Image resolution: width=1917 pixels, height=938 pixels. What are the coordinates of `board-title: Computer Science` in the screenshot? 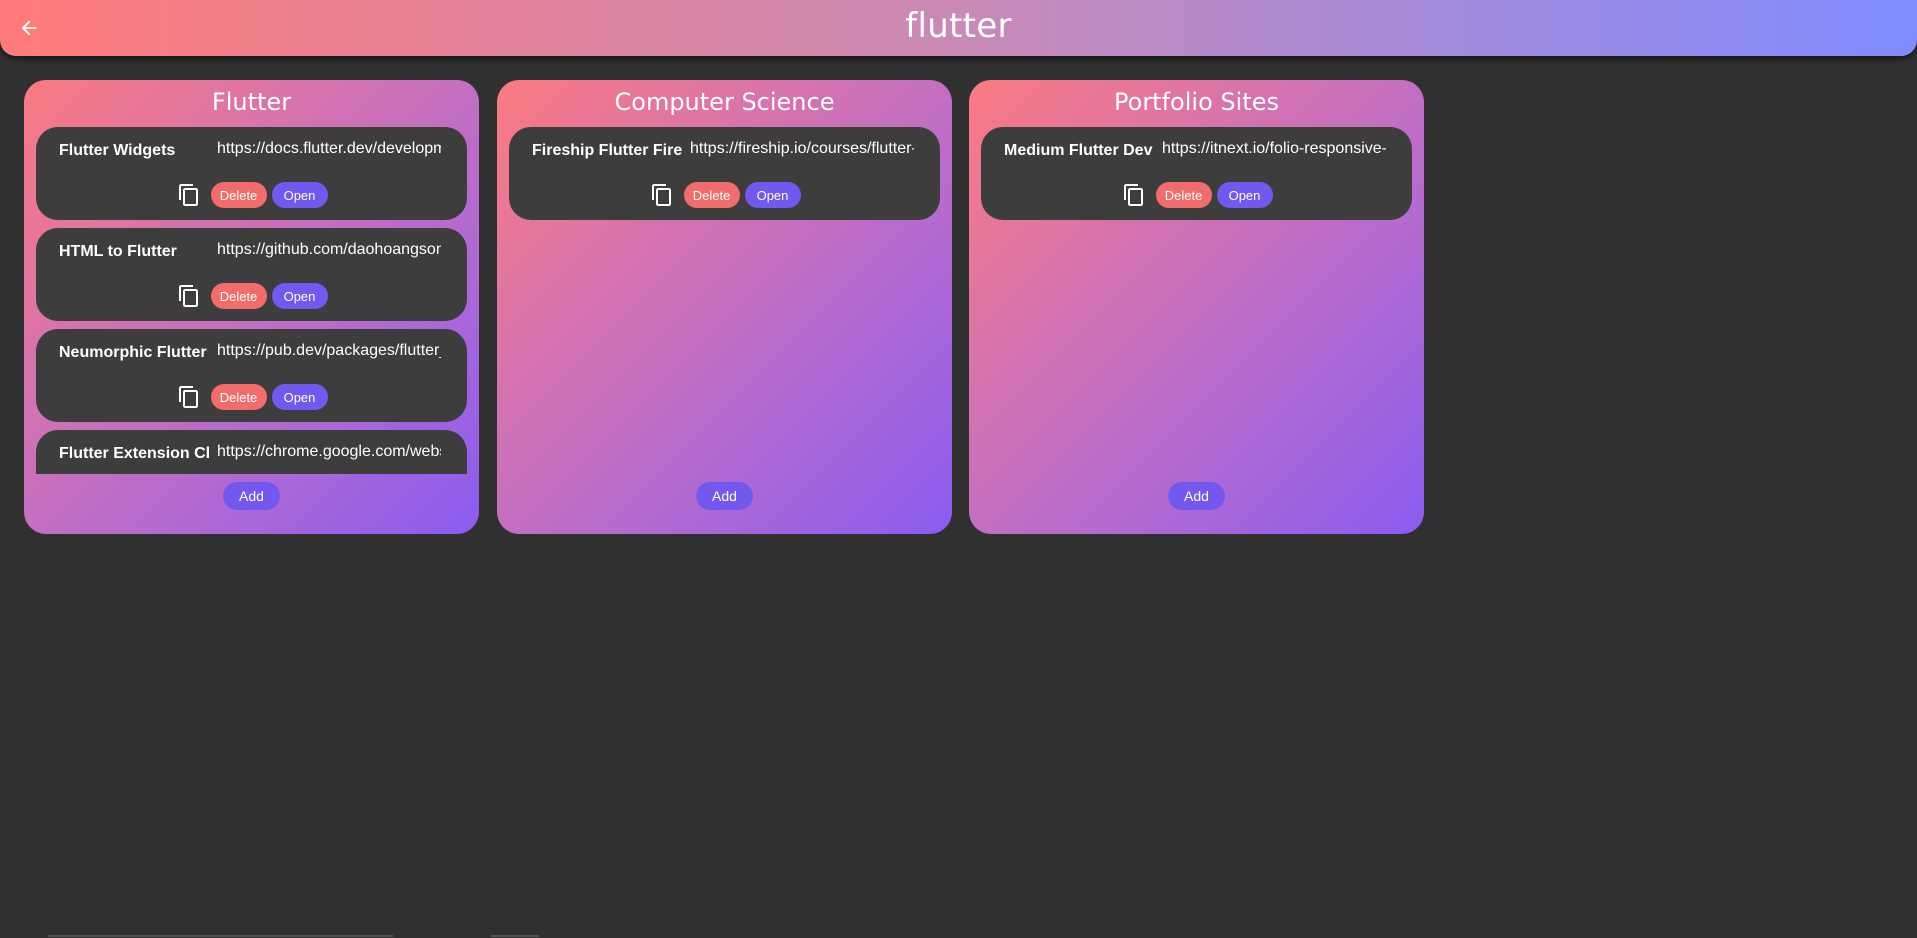 It's located at (724, 102).